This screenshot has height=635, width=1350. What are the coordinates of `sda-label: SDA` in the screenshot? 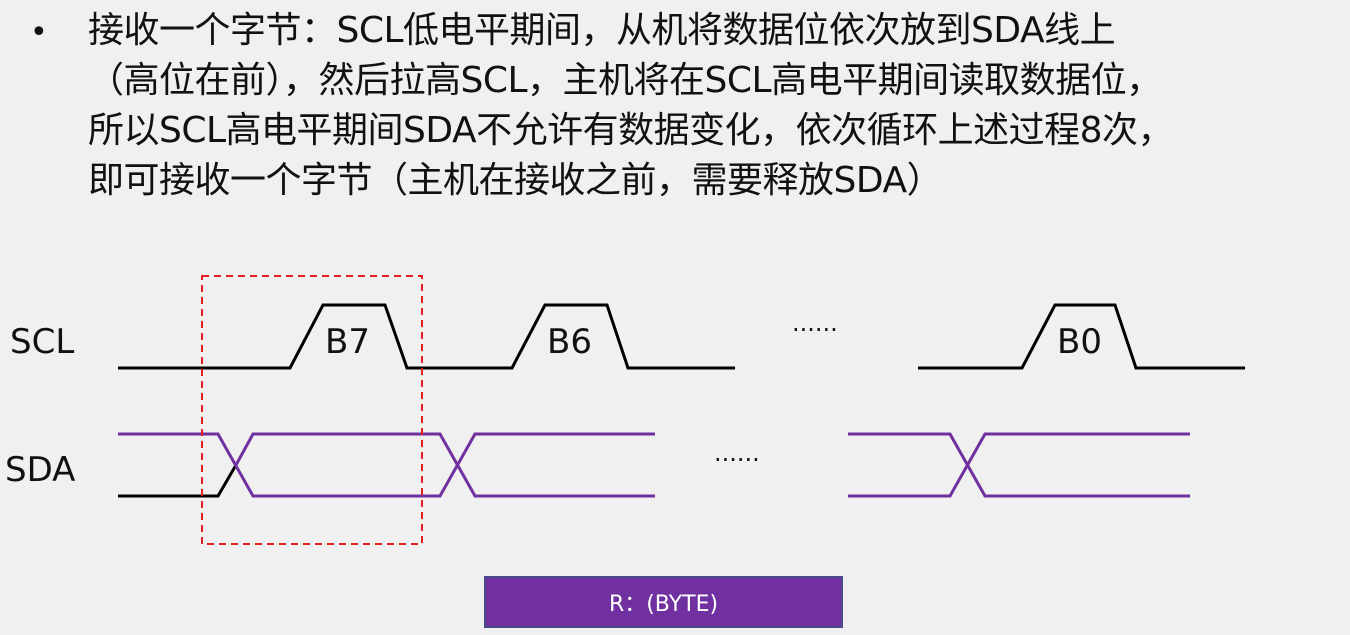 It's located at (40, 470).